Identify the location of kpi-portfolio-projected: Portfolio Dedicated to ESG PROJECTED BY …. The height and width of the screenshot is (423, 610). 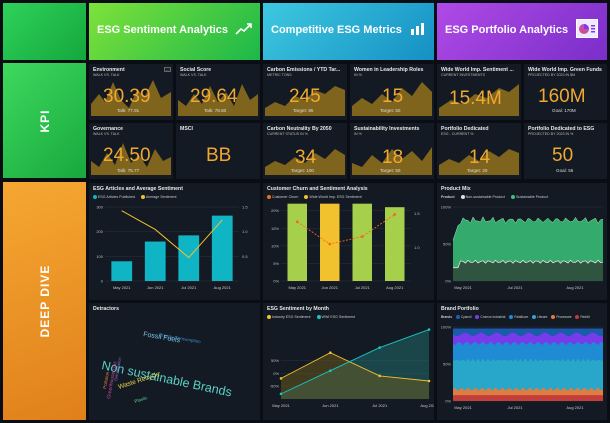
(565, 151).